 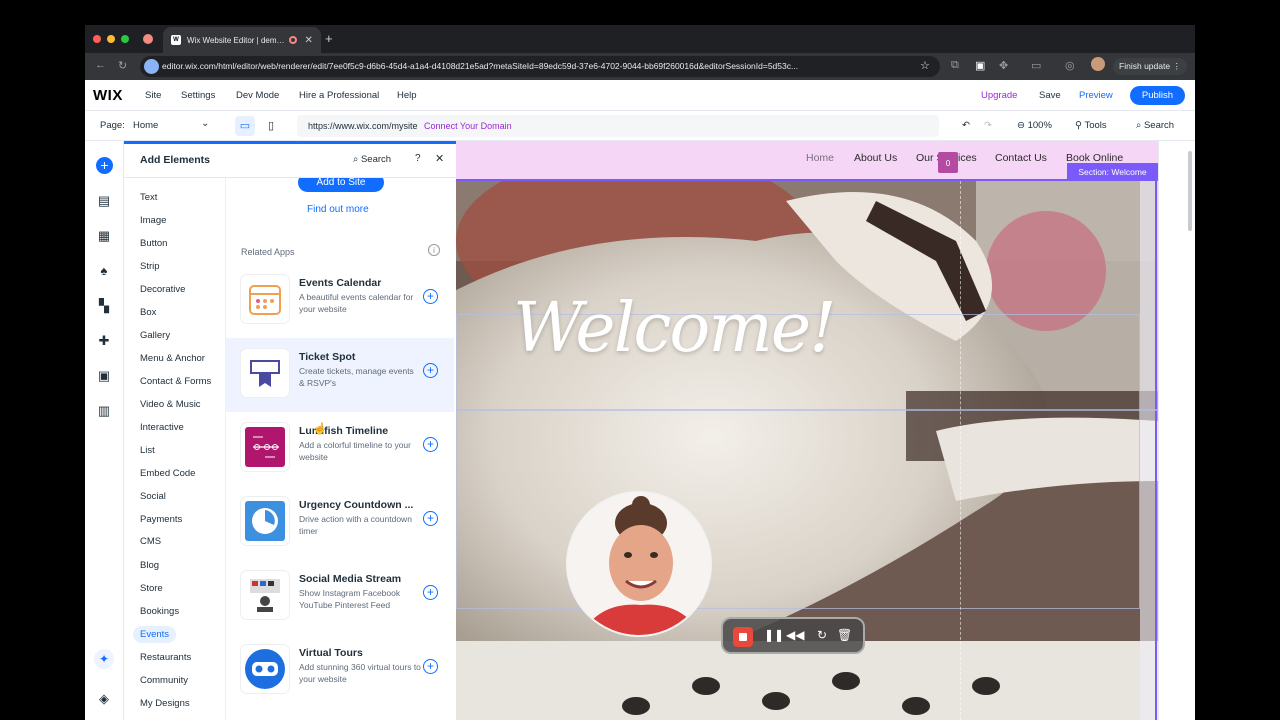 I want to click on tools-button: ⚲ Tools, so click(x=1091, y=125).